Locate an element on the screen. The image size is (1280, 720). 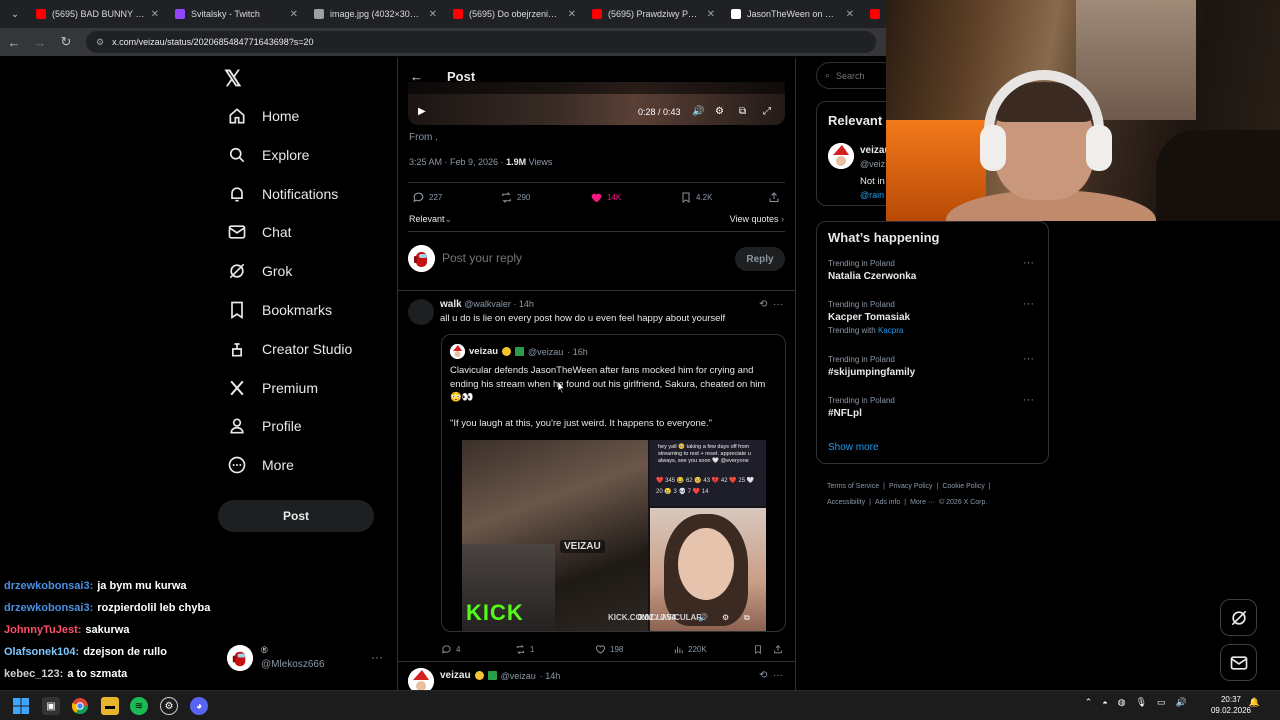
account-handle: @Mlekosz666 is located at coordinates (293, 664).